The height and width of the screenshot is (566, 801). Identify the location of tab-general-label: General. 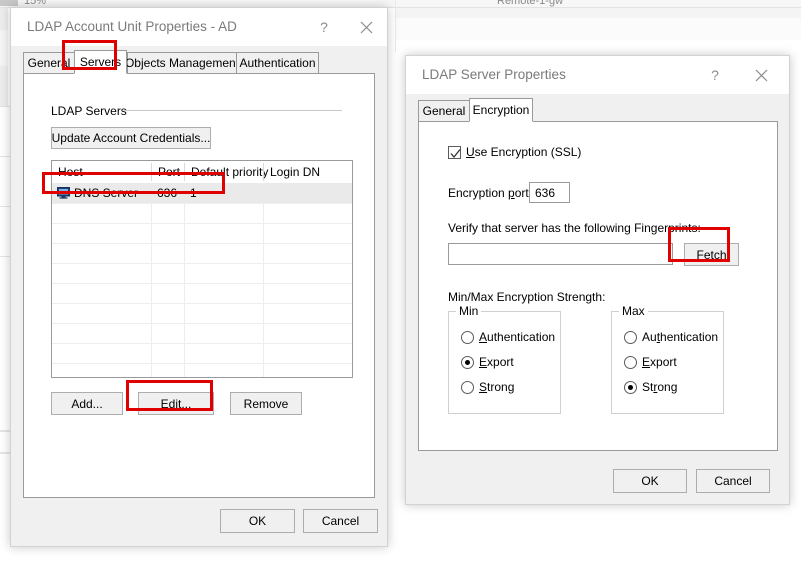
(444, 111).